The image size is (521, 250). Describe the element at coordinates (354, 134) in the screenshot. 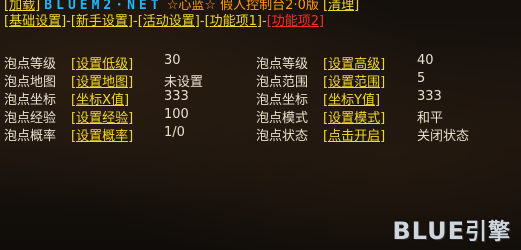

I see `toggle-start-button: [点击开启]` at that location.